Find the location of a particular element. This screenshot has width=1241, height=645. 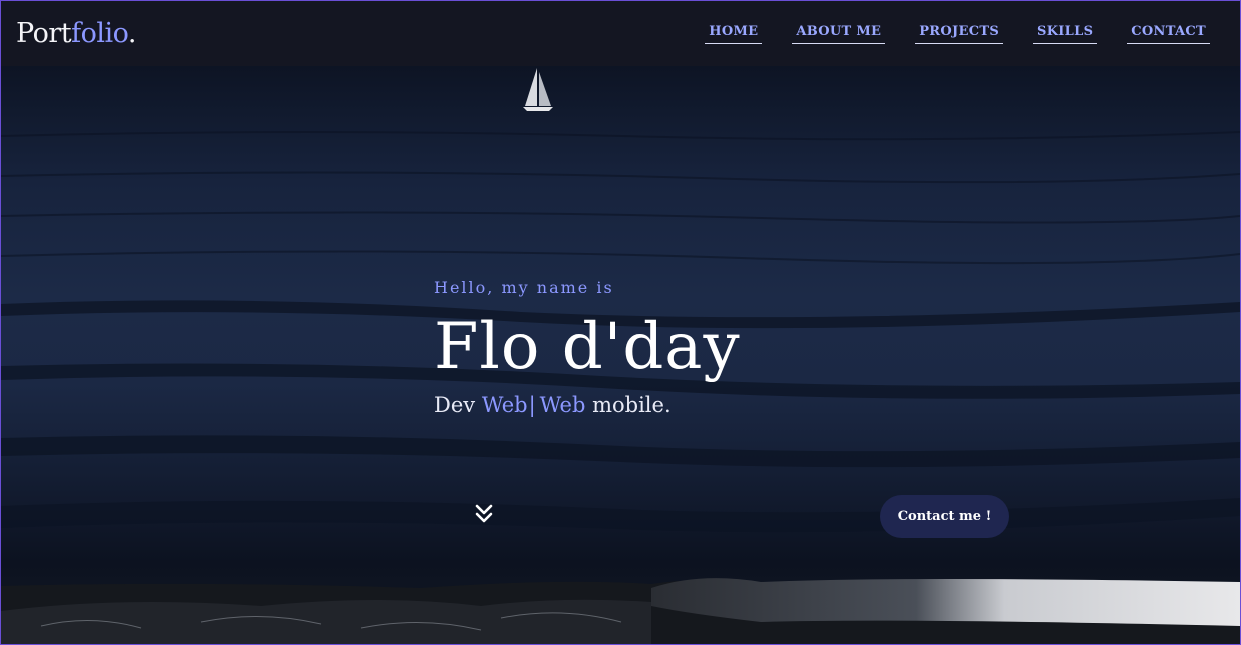

hero-name: Flo d'day is located at coordinates (587, 347).